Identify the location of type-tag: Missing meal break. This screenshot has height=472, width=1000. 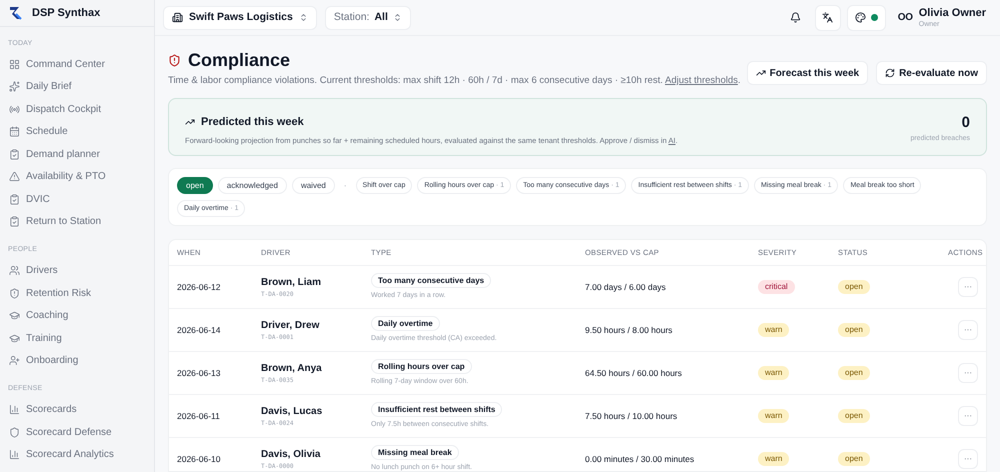
(415, 452).